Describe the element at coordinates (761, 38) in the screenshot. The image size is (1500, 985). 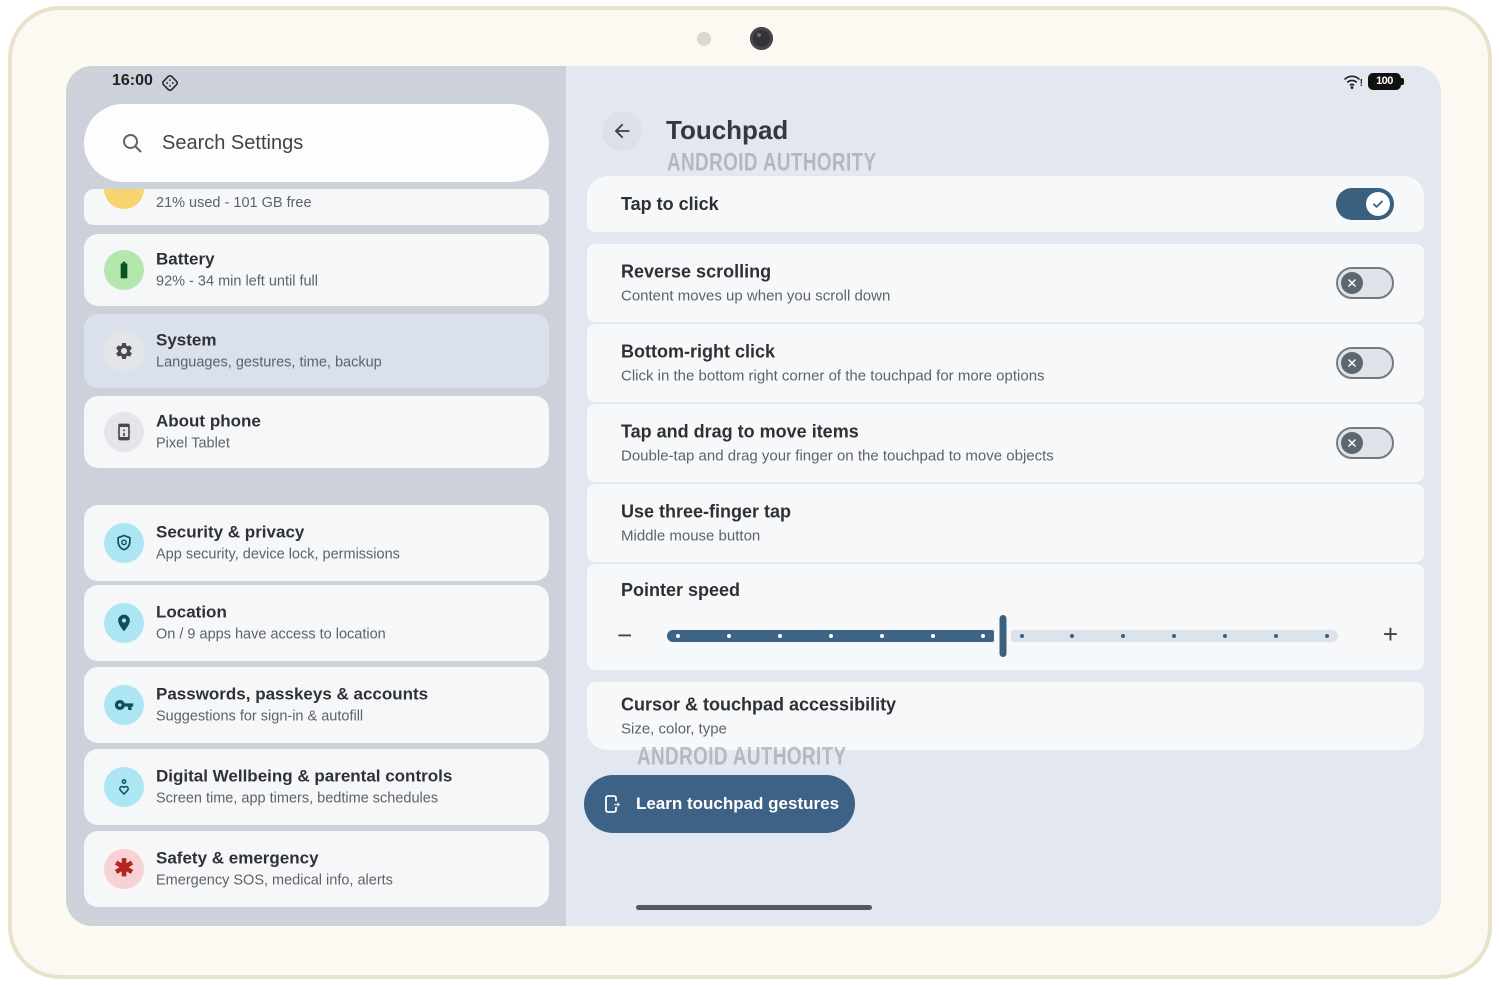
I see `front-camera` at that location.